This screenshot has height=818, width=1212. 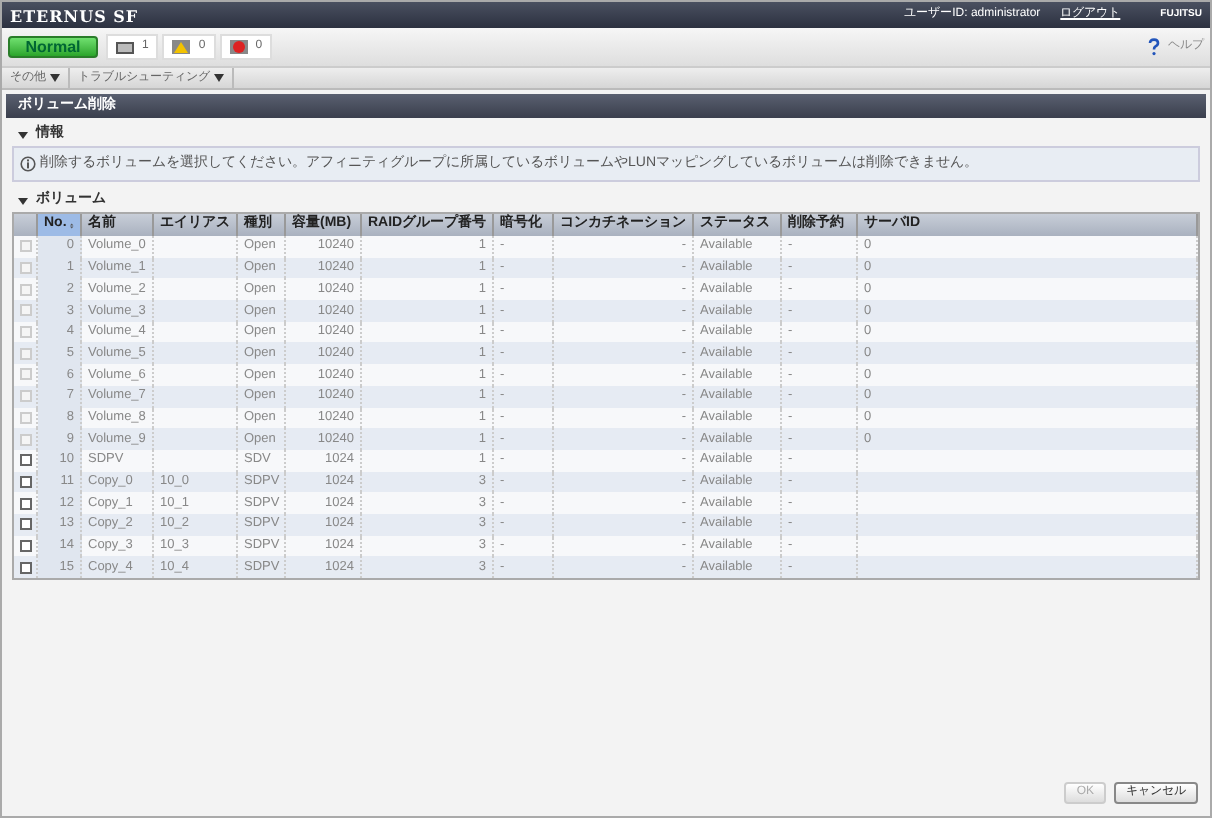 What do you see at coordinates (74, 15) in the screenshot?
I see `logo: ETERNUS SF` at bounding box center [74, 15].